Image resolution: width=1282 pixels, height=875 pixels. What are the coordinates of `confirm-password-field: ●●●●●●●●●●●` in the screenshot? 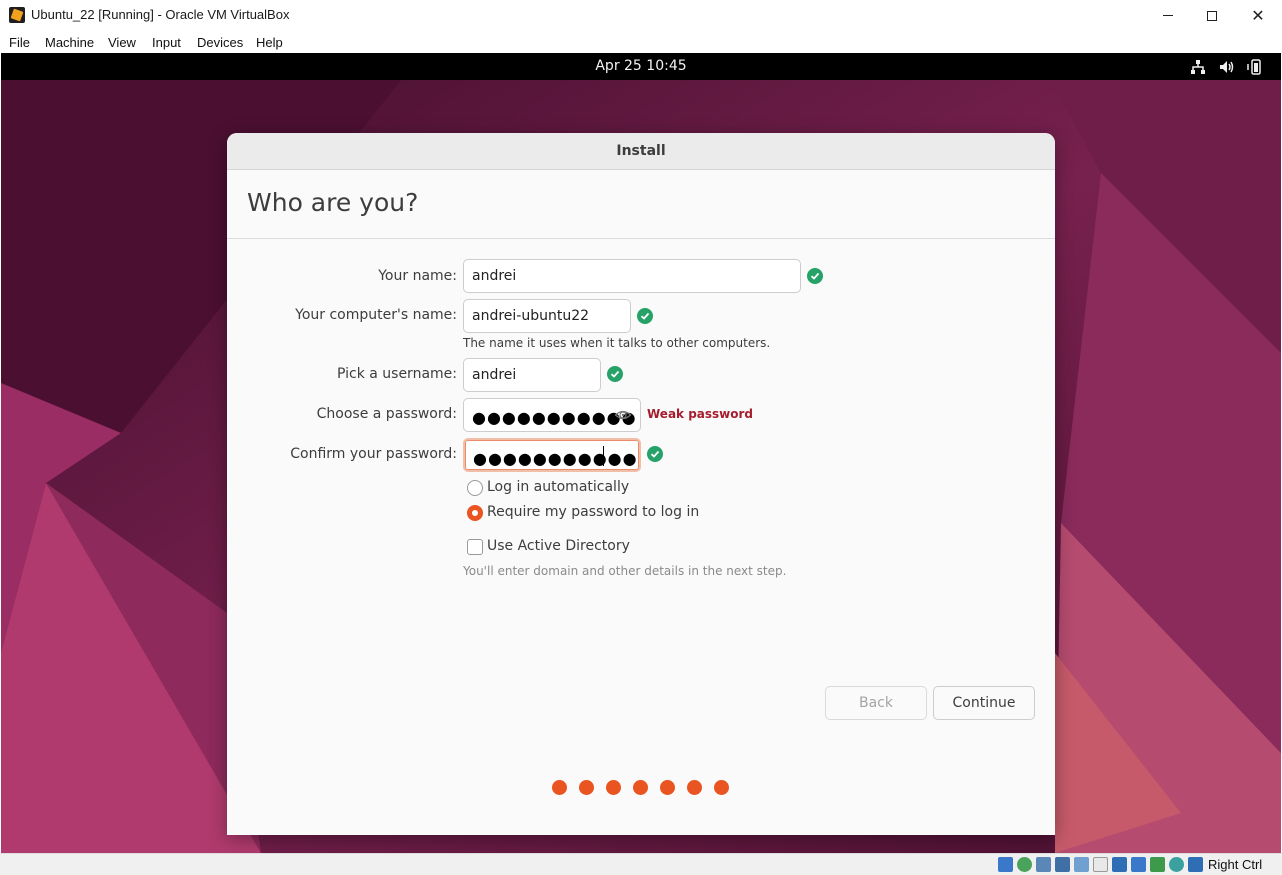 It's located at (552, 455).